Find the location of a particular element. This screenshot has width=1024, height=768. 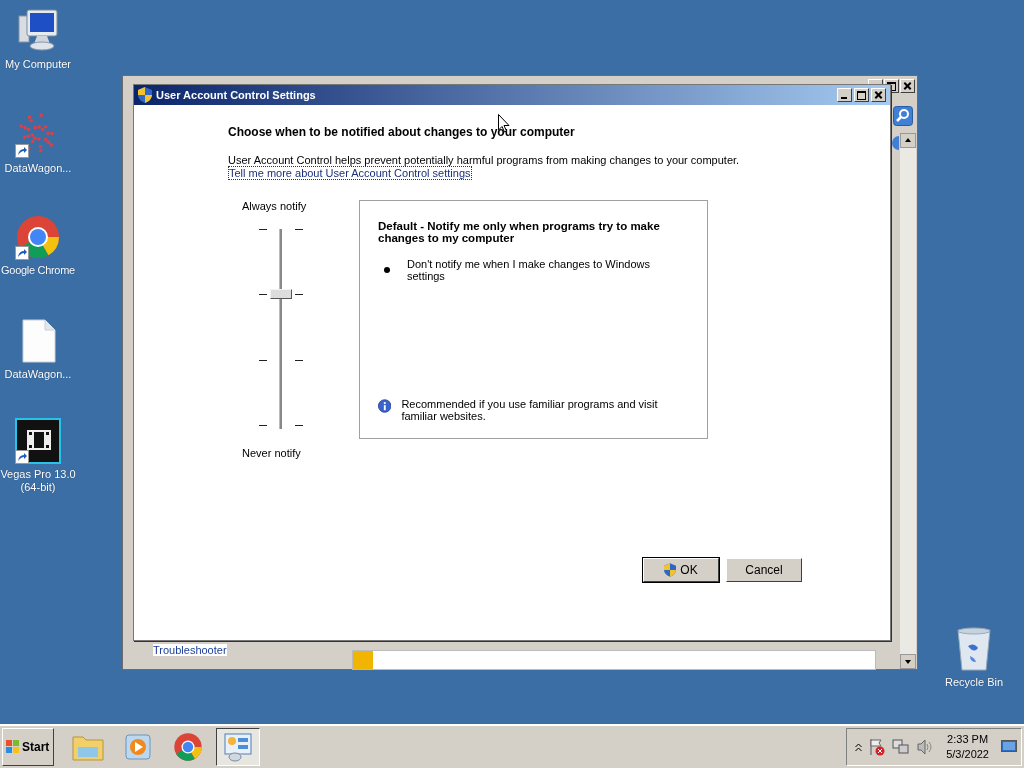

note-text: Recommended if you use familiar programs and visit familiar websites. is located at coordinates (530, 410).